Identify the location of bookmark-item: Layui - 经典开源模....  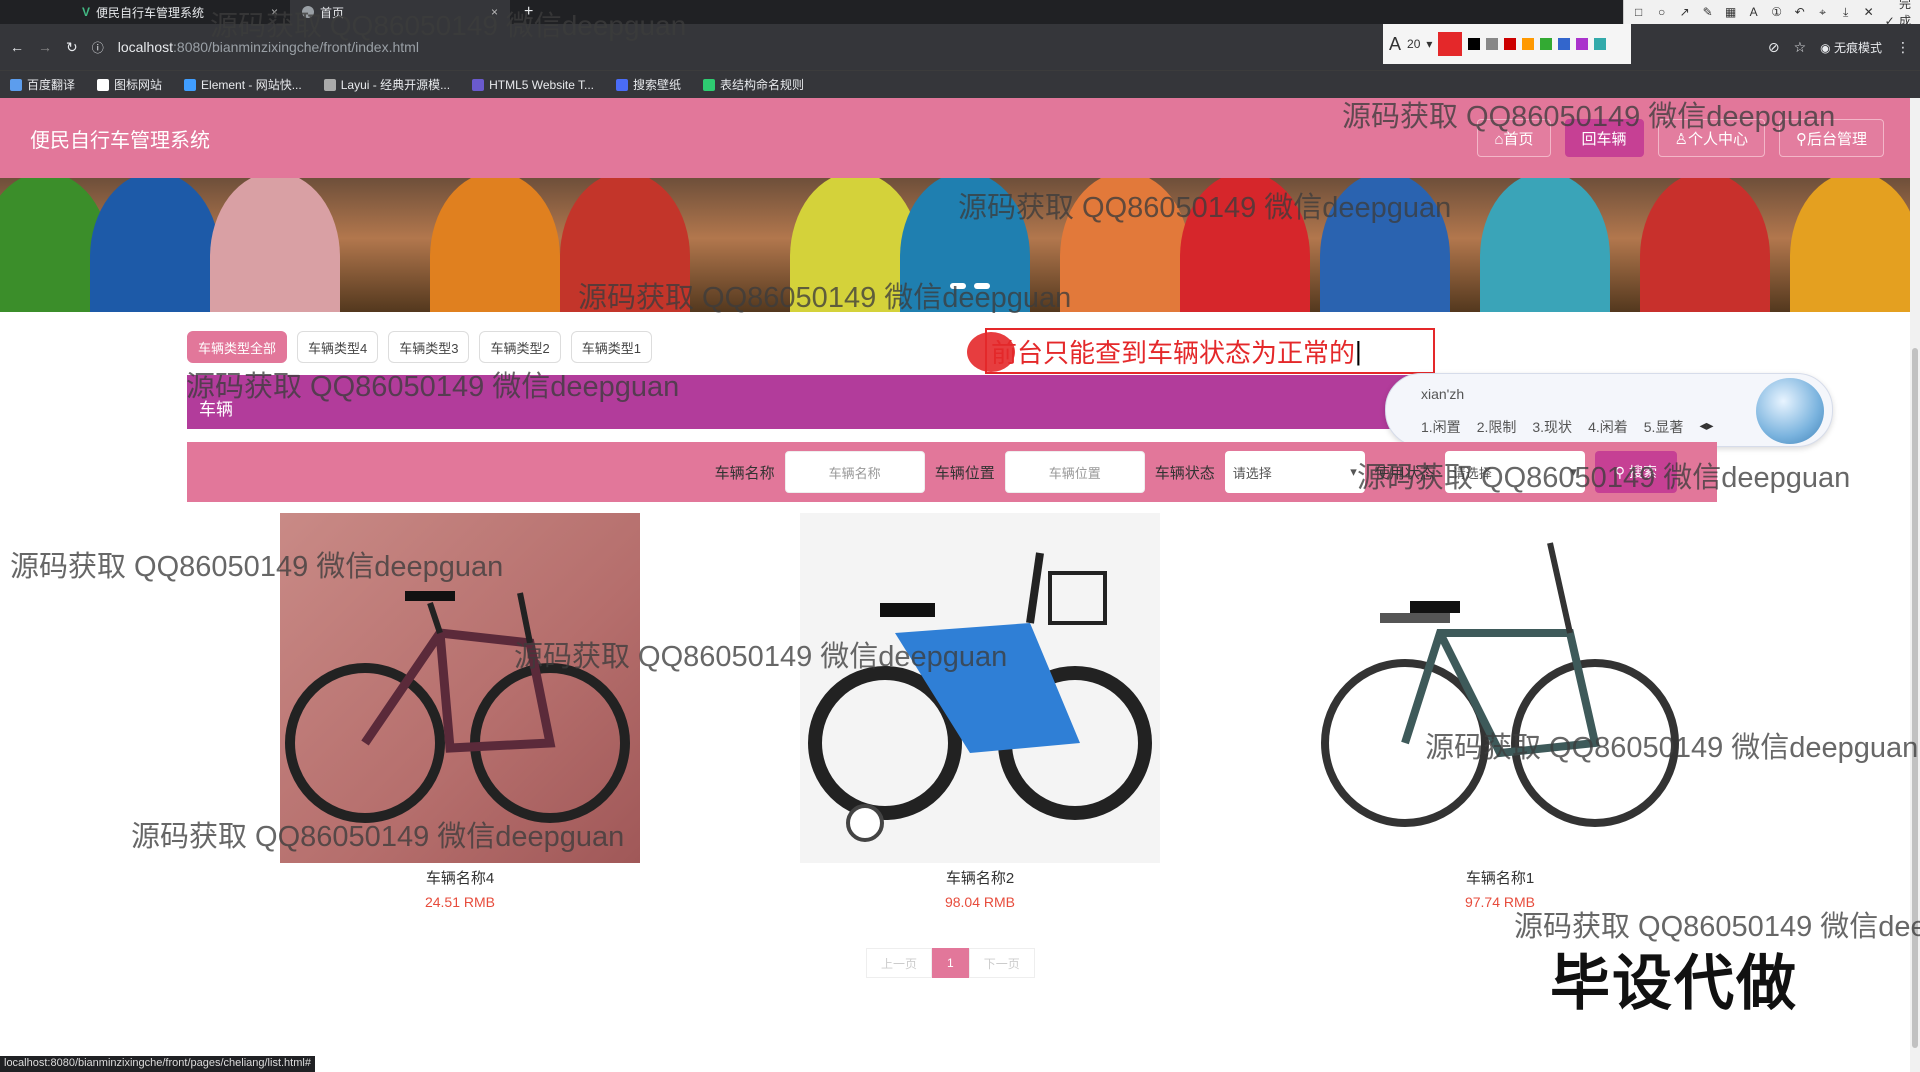
(386, 84).